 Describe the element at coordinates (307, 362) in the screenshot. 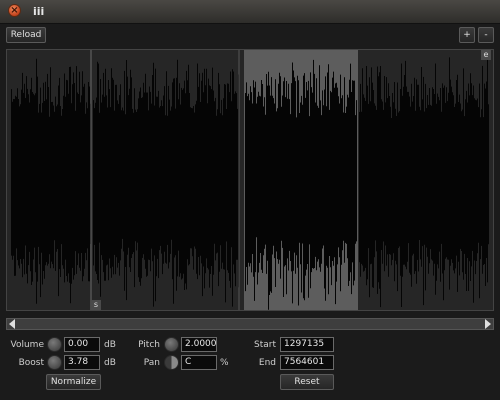

I see `end-field: 7564601` at that location.